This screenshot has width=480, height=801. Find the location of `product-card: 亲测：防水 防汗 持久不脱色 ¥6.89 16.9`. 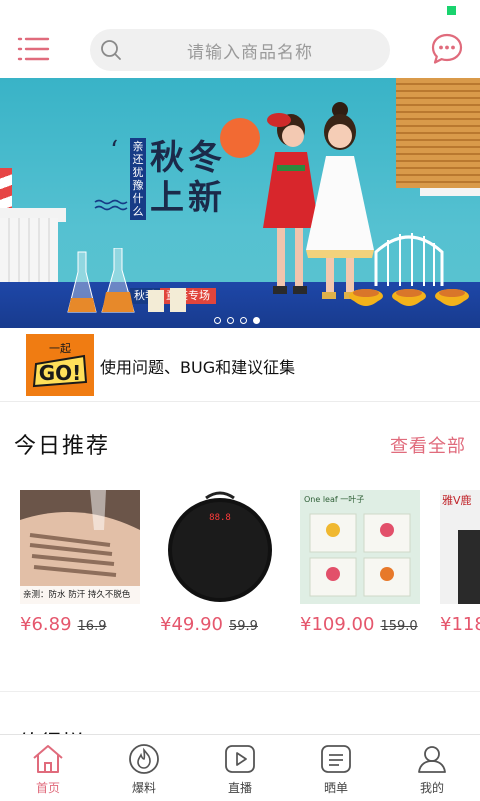

product-card: 亲测：防水 防汗 持久不脱色 ¥6.89 16.9 is located at coordinates (80, 562).